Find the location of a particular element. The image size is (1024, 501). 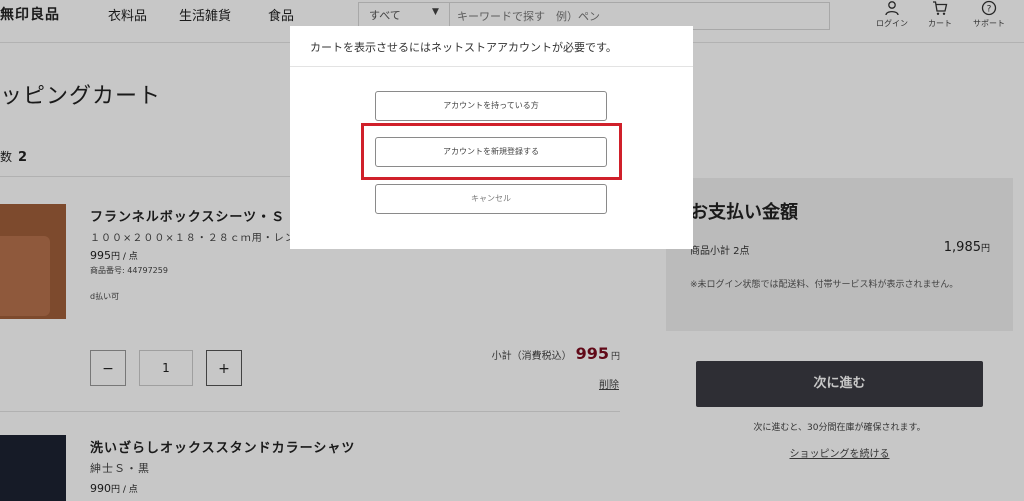

modal-header: カートを表示させるにはネットストアアカウントが必要です。 is located at coordinates (491, 46).